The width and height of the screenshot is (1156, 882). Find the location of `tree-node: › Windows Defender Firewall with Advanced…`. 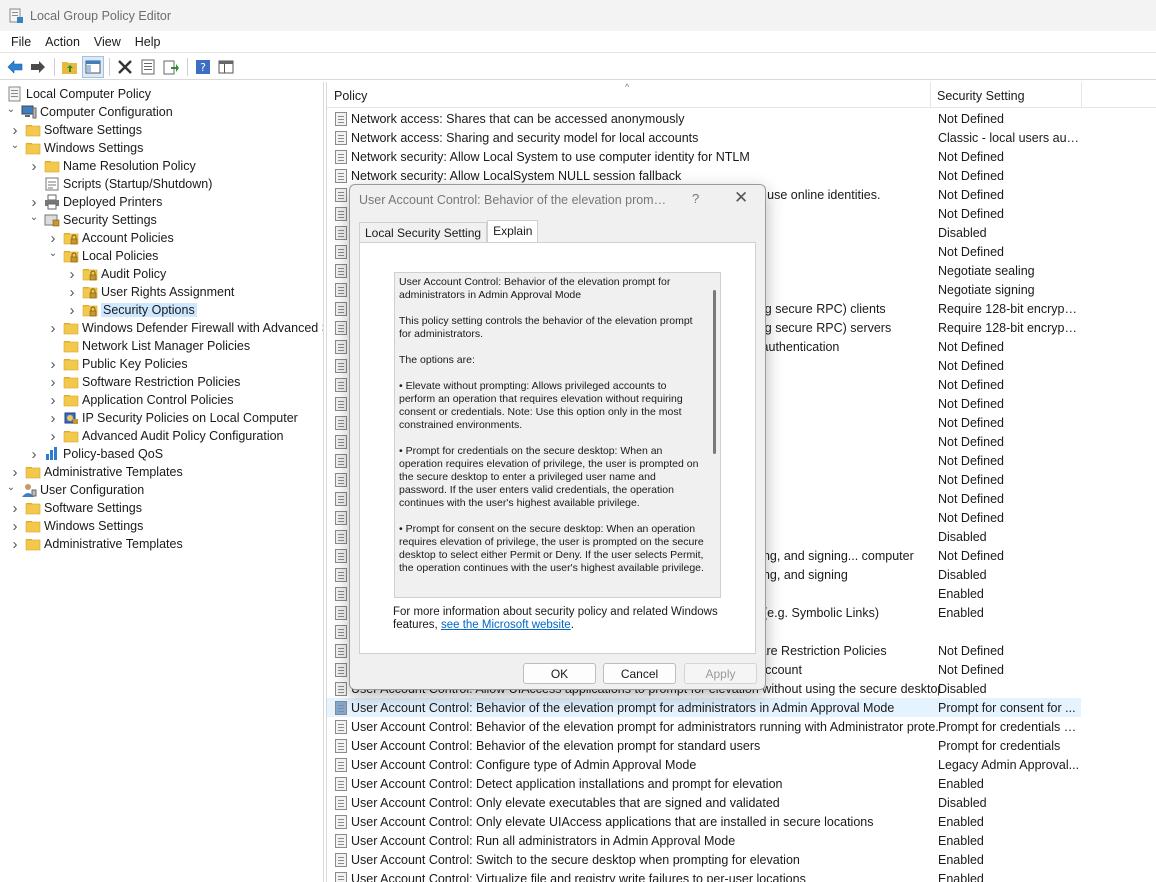

tree-node: › Windows Defender Firewall with Advanced… is located at coordinates (185, 328).